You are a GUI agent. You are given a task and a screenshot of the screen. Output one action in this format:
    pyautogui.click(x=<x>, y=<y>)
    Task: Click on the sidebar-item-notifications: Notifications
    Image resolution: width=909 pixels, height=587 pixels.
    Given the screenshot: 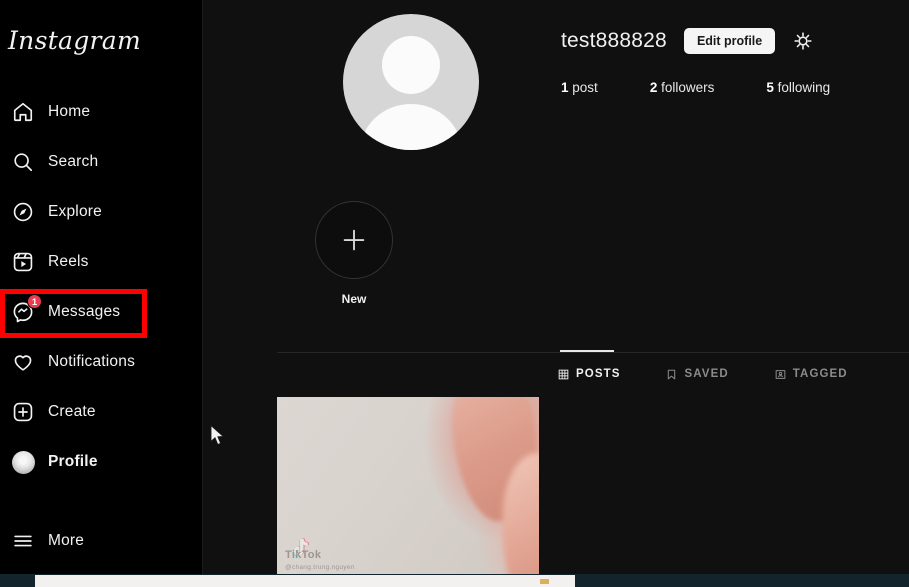 What is the action you would take?
    pyautogui.click(x=101, y=362)
    